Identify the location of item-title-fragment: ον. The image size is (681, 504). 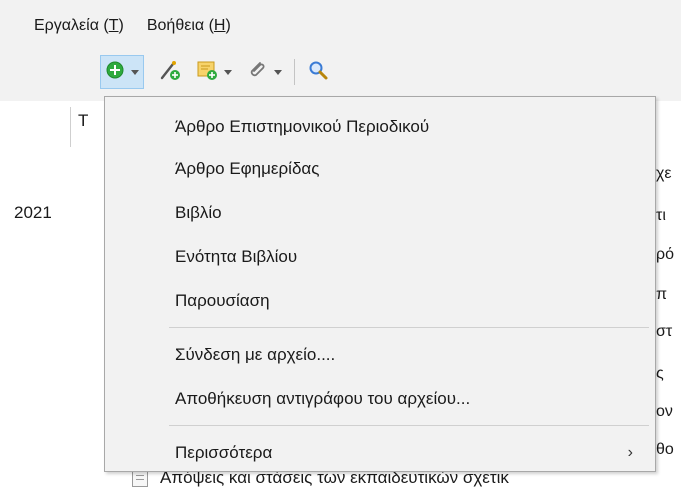
(664, 411).